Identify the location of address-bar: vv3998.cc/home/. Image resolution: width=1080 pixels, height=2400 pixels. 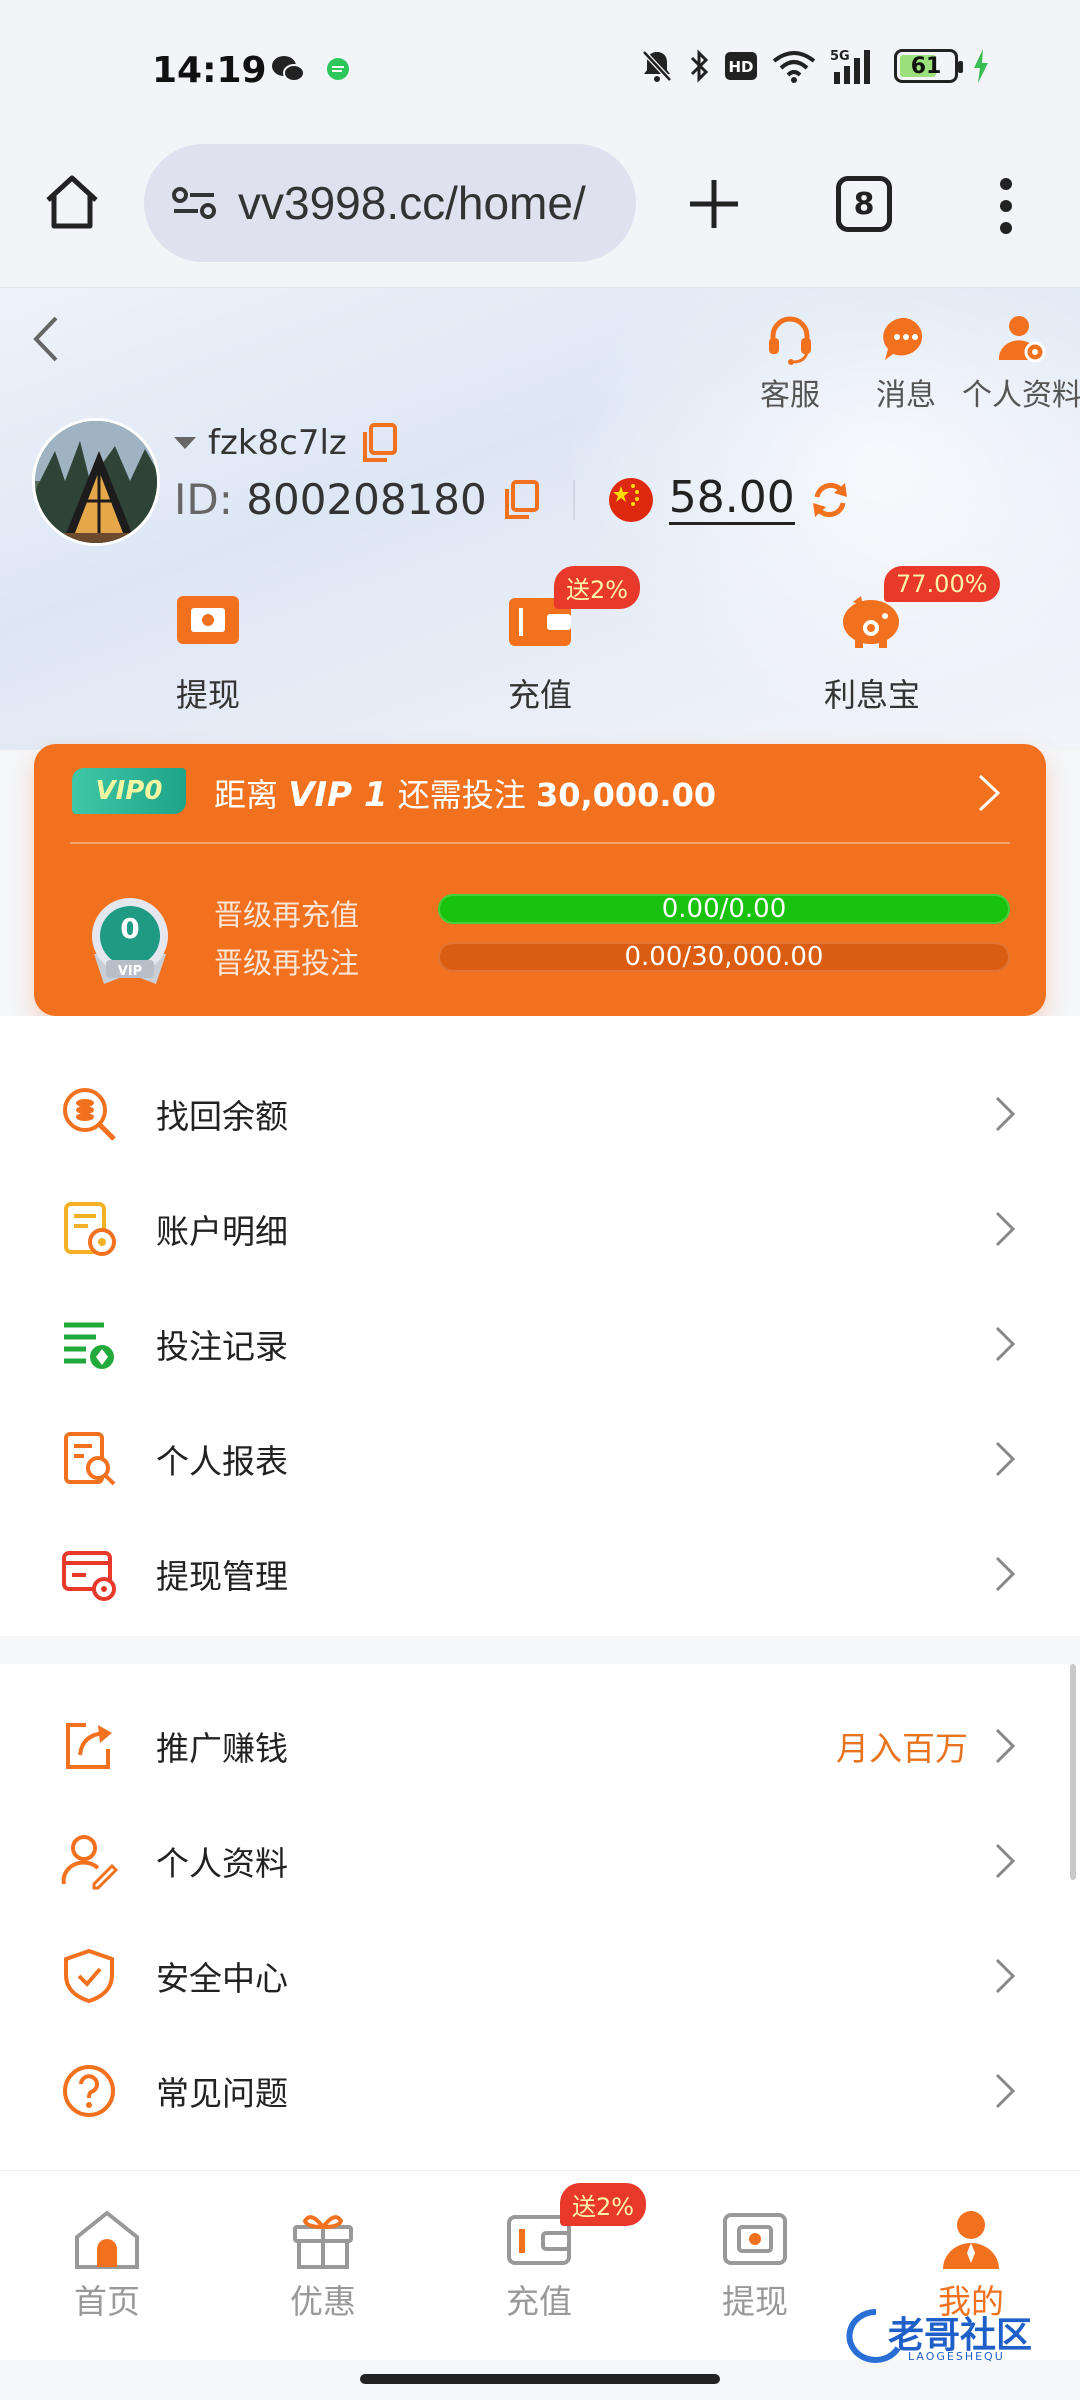
(390, 203).